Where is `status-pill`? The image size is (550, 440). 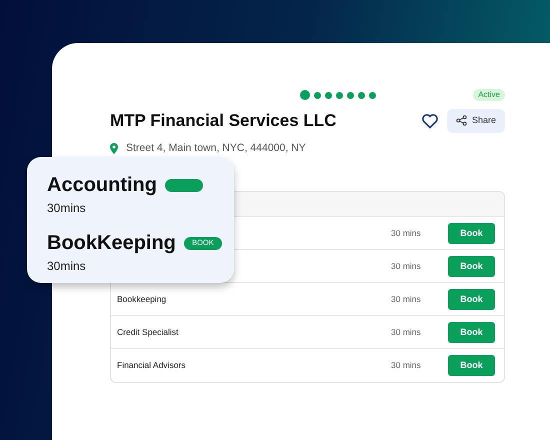
status-pill is located at coordinates (184, 185).